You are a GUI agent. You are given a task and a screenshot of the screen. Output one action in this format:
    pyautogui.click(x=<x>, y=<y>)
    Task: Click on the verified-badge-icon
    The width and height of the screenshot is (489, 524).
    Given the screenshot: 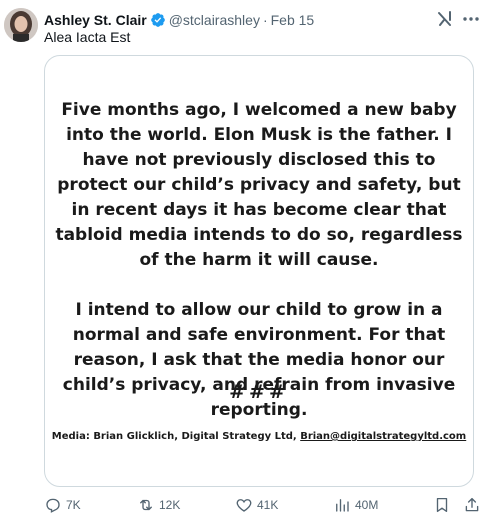 What is the action you would take?
    pyautogui.click(x=158, y=20)
    